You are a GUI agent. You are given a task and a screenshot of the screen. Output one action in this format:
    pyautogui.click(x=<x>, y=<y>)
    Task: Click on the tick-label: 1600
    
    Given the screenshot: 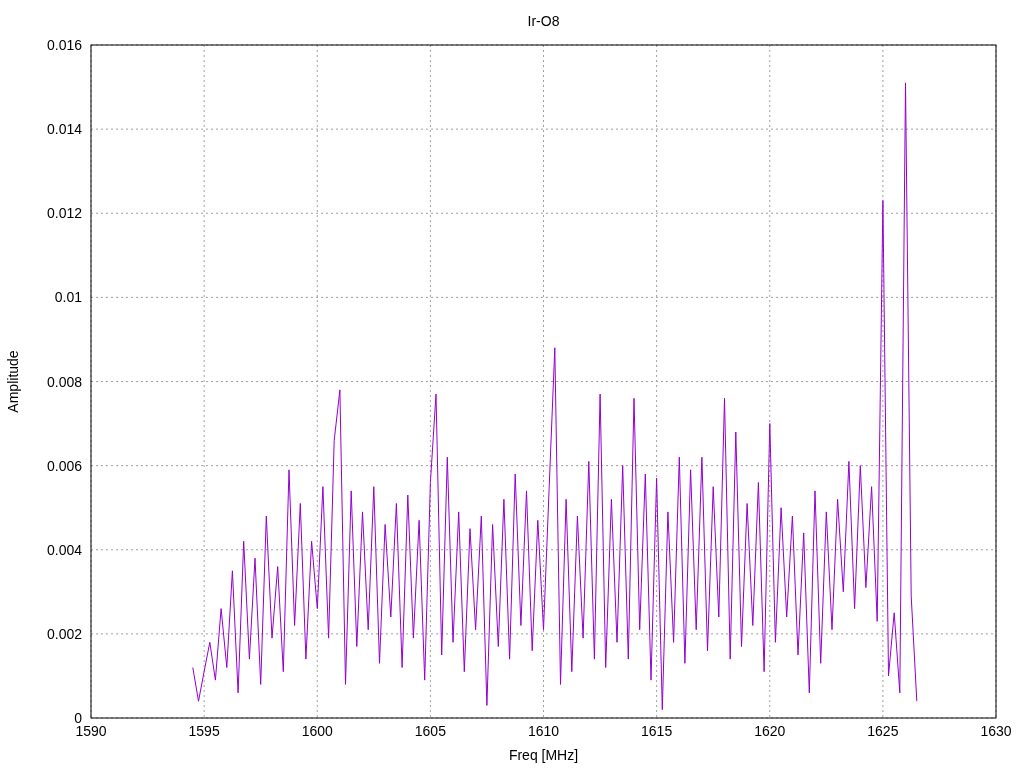 What is the action you would take?
    pyautogui.click(x=317, y=731)
    